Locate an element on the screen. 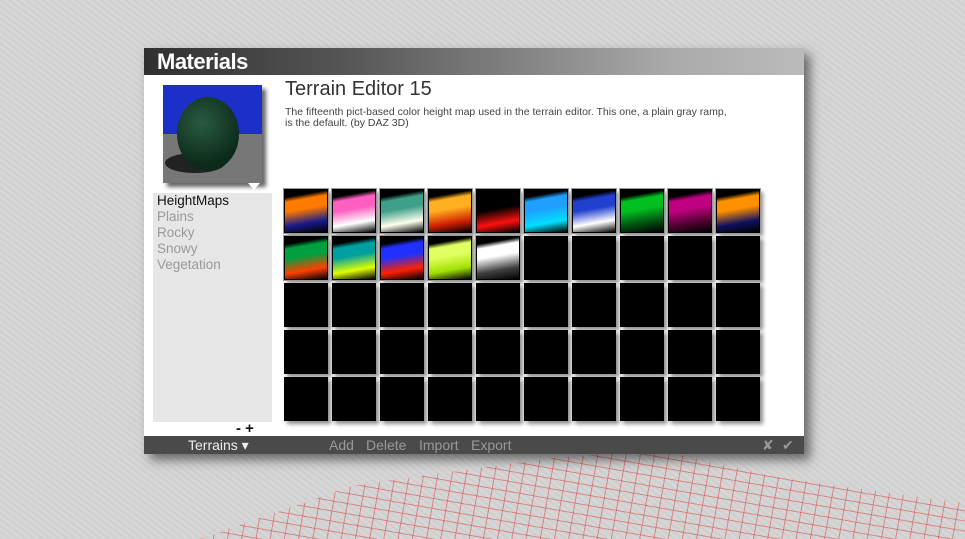 This screenshot has width=965, height=539. category-item: Rocky is located at coordinates (212, 233).